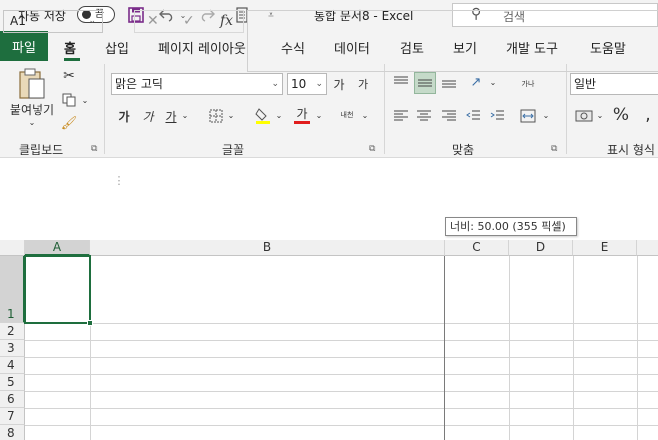  What do you see at coordinates (605, 248) in the screenshot?
I see `column-header-e: E` at bounding box center [605, 248].